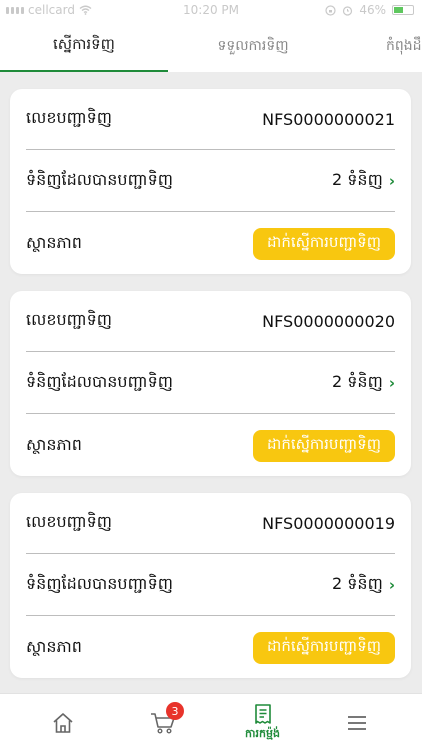 The width and height of the screenshot is (422, 750). What do you see at coordinates (328, 523) in the screenshot?
I see `order-number-value: NFS0000000019` at bounding box center [328, 523].